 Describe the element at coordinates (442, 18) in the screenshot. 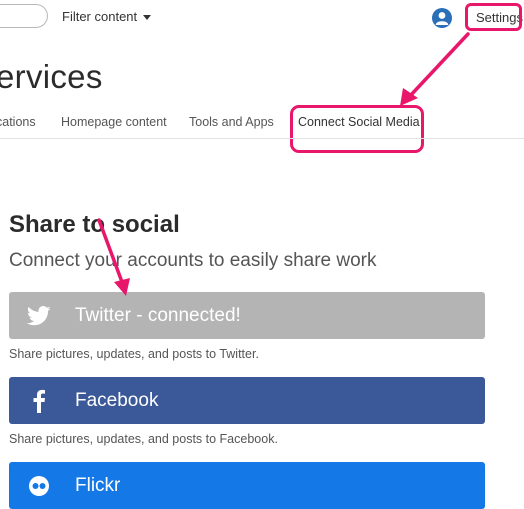

I see `user-avatar-icon` at that location.